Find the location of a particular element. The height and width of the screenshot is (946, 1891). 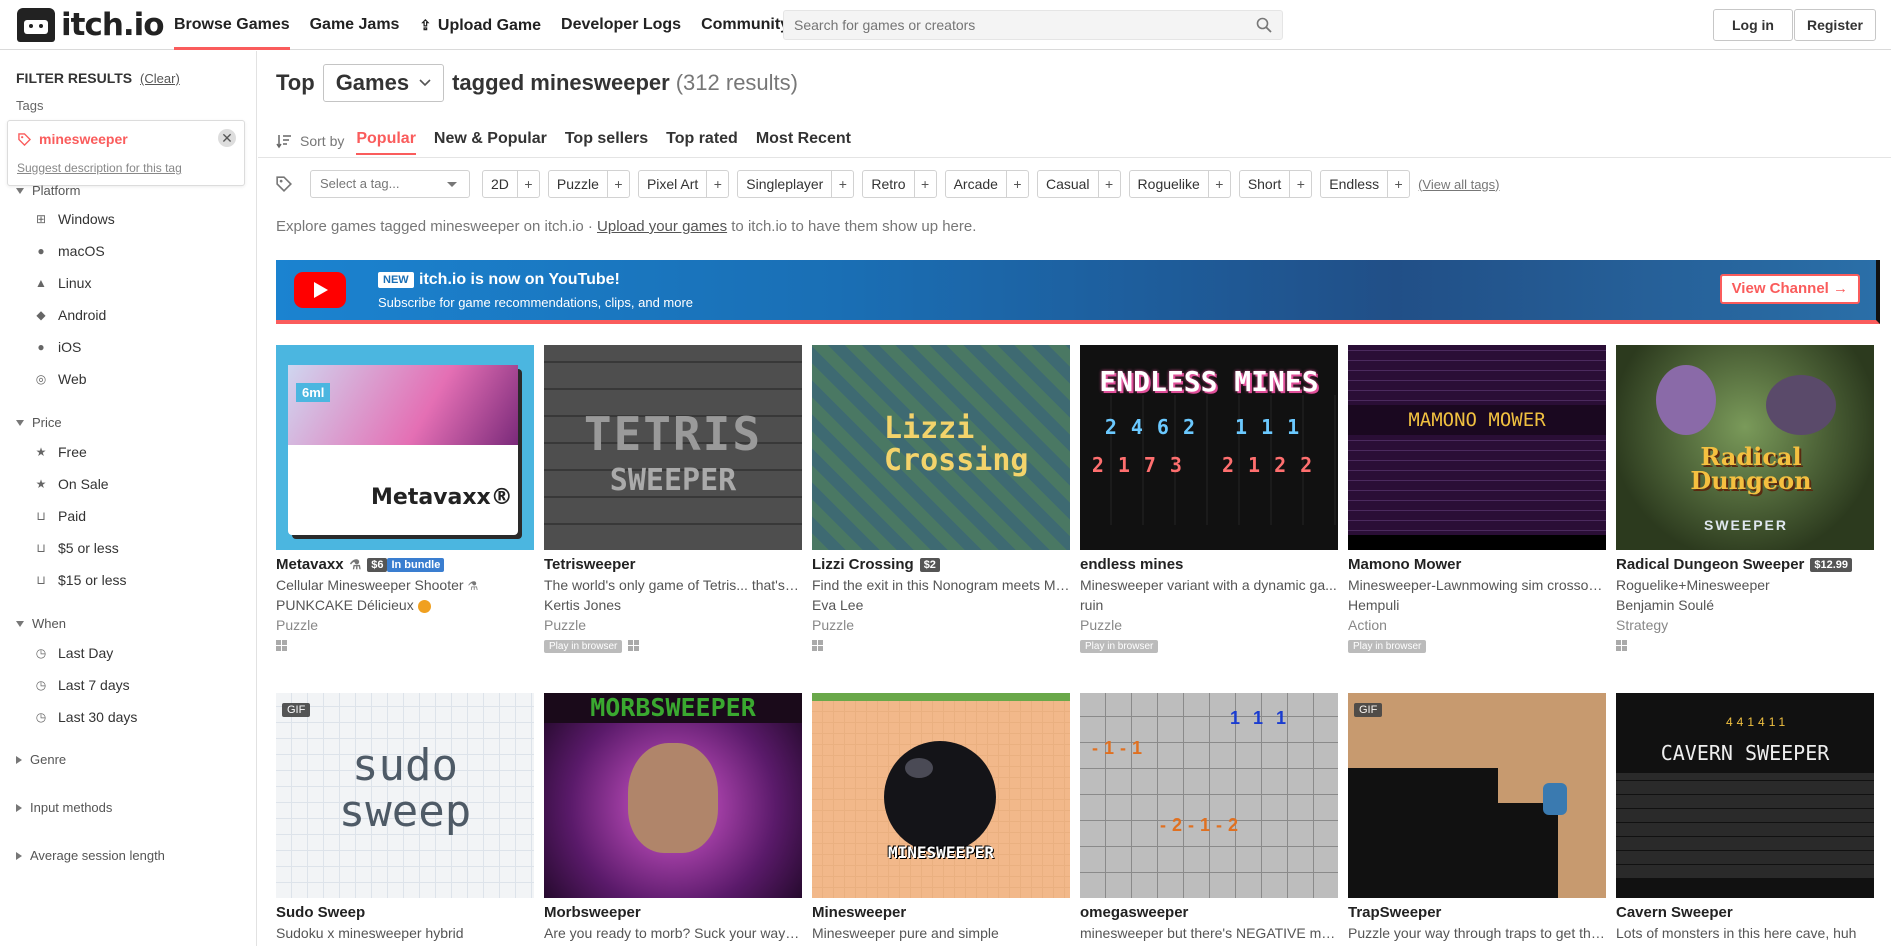

nav-game-jams: Game Jams is located at coordinates (355, 25).